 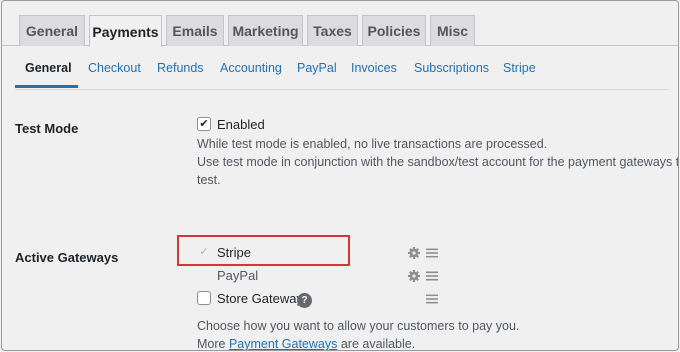 I want to click on subtab-refunds: Refunds, so click(x=180, y=68).